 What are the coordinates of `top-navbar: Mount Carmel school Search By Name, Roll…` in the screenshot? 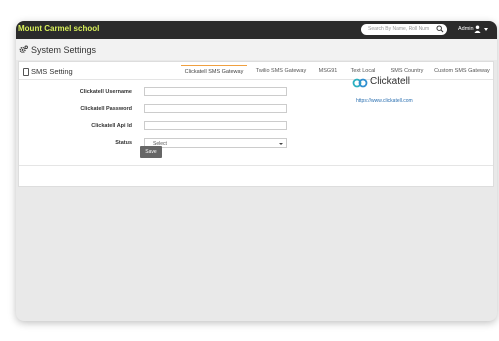 It's located at (256, 30).